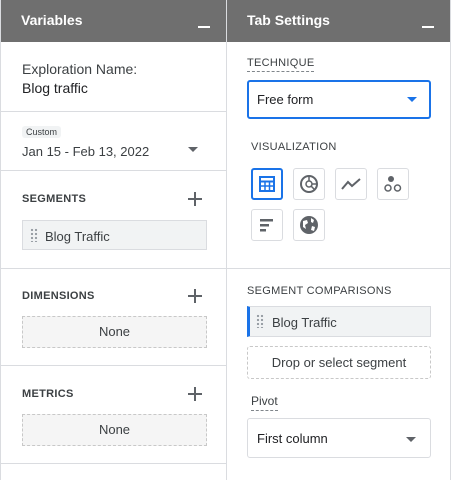 This screenshot has height=480, width=451. I want to click on minimize-variables-button, so click(204, 27).